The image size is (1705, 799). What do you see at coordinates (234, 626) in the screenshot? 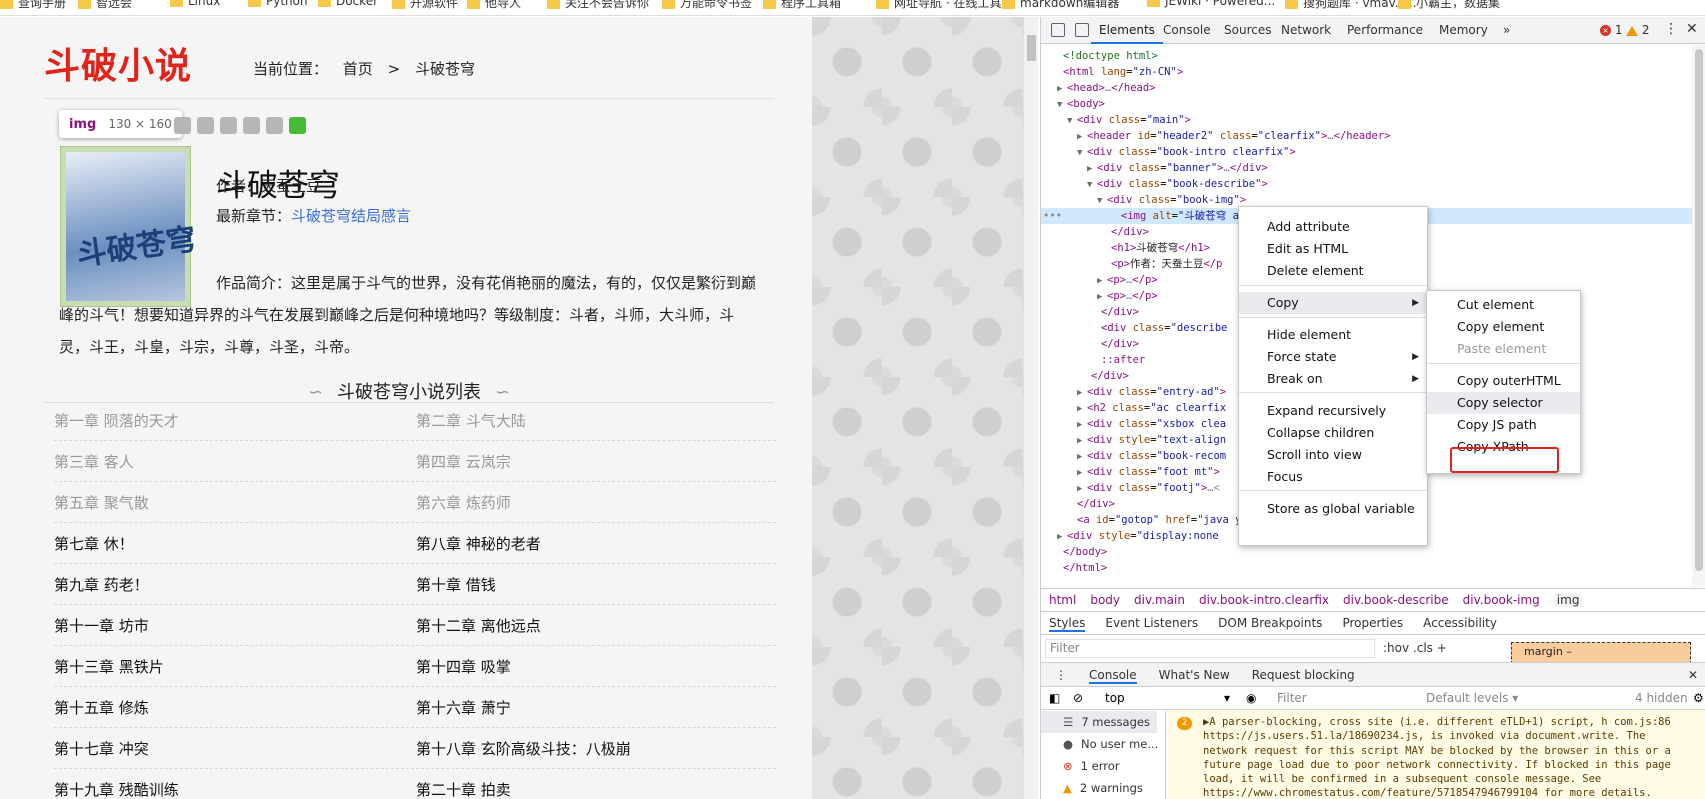
I see `chapter-link: 第十一章 坊市` at bounding box center [234, 626].